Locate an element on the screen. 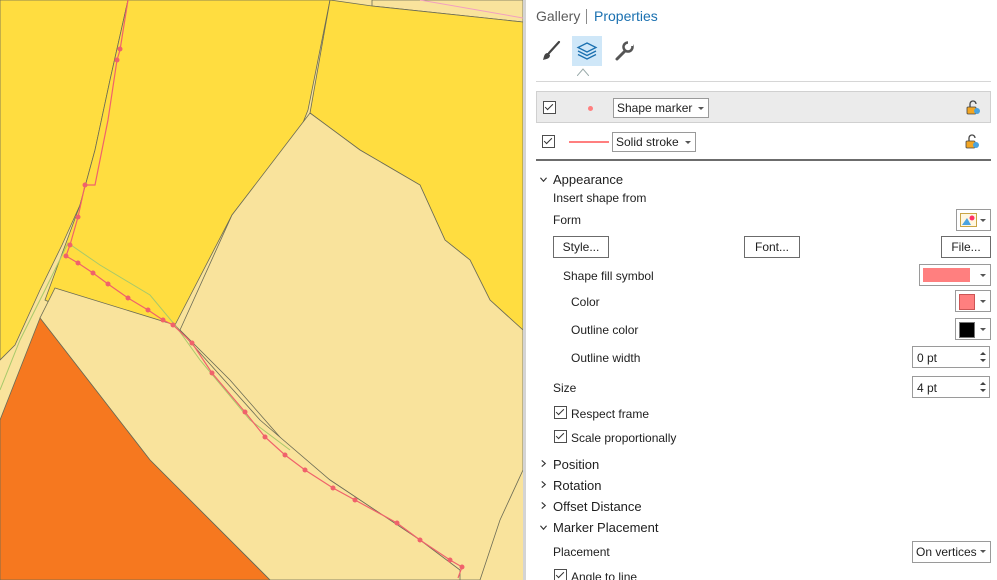 This screenshot has height=580, width=997. outline-color-picker is located at coordinates (973, 329).